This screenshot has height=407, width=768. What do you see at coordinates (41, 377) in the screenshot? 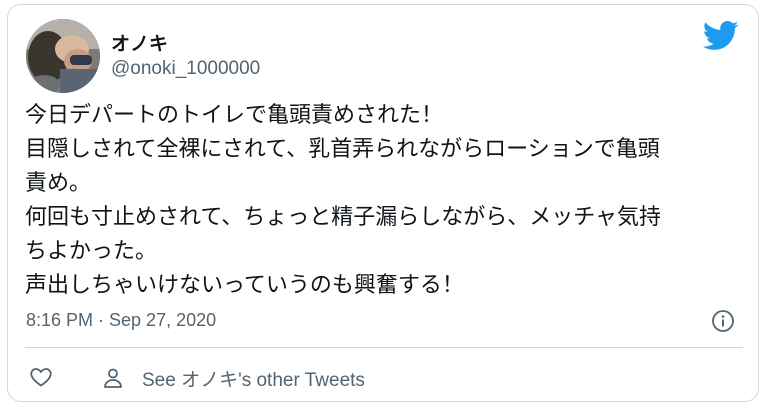
I see `heart-icon` at bounding box center [41, 377].